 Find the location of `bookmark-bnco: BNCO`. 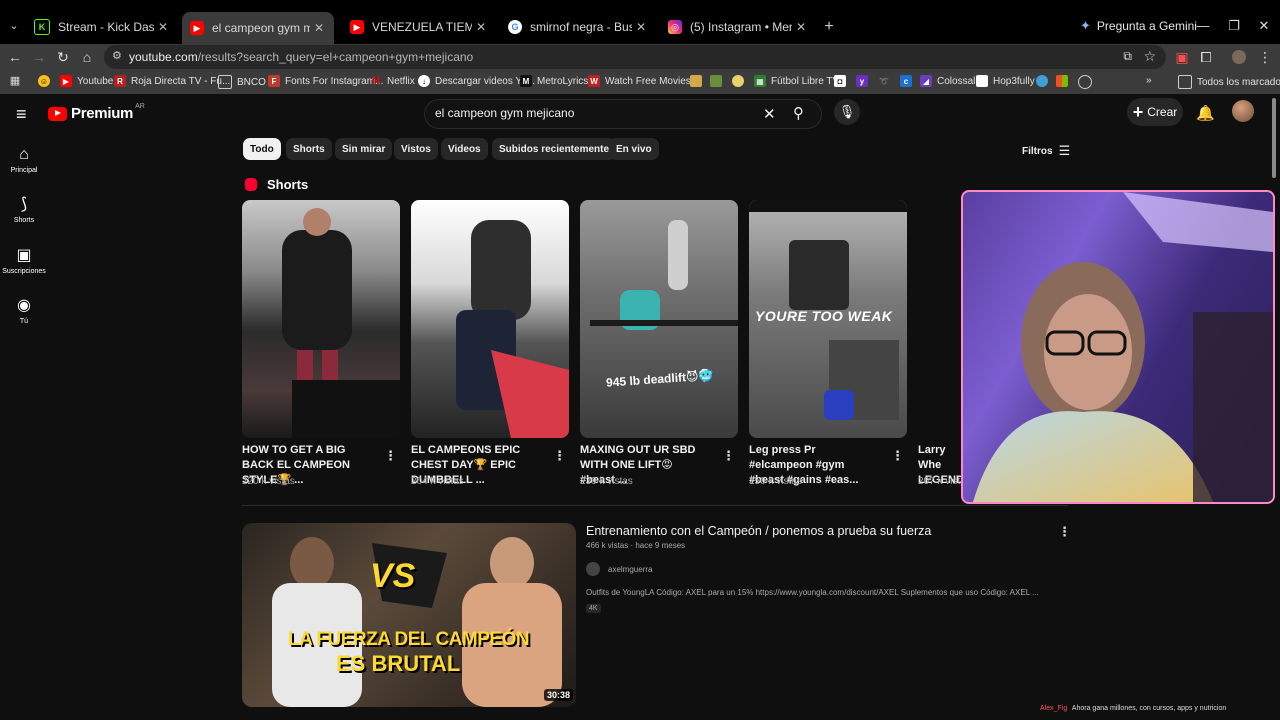

bookmark-bnco: BNCO is located at coordinates (242, 82).